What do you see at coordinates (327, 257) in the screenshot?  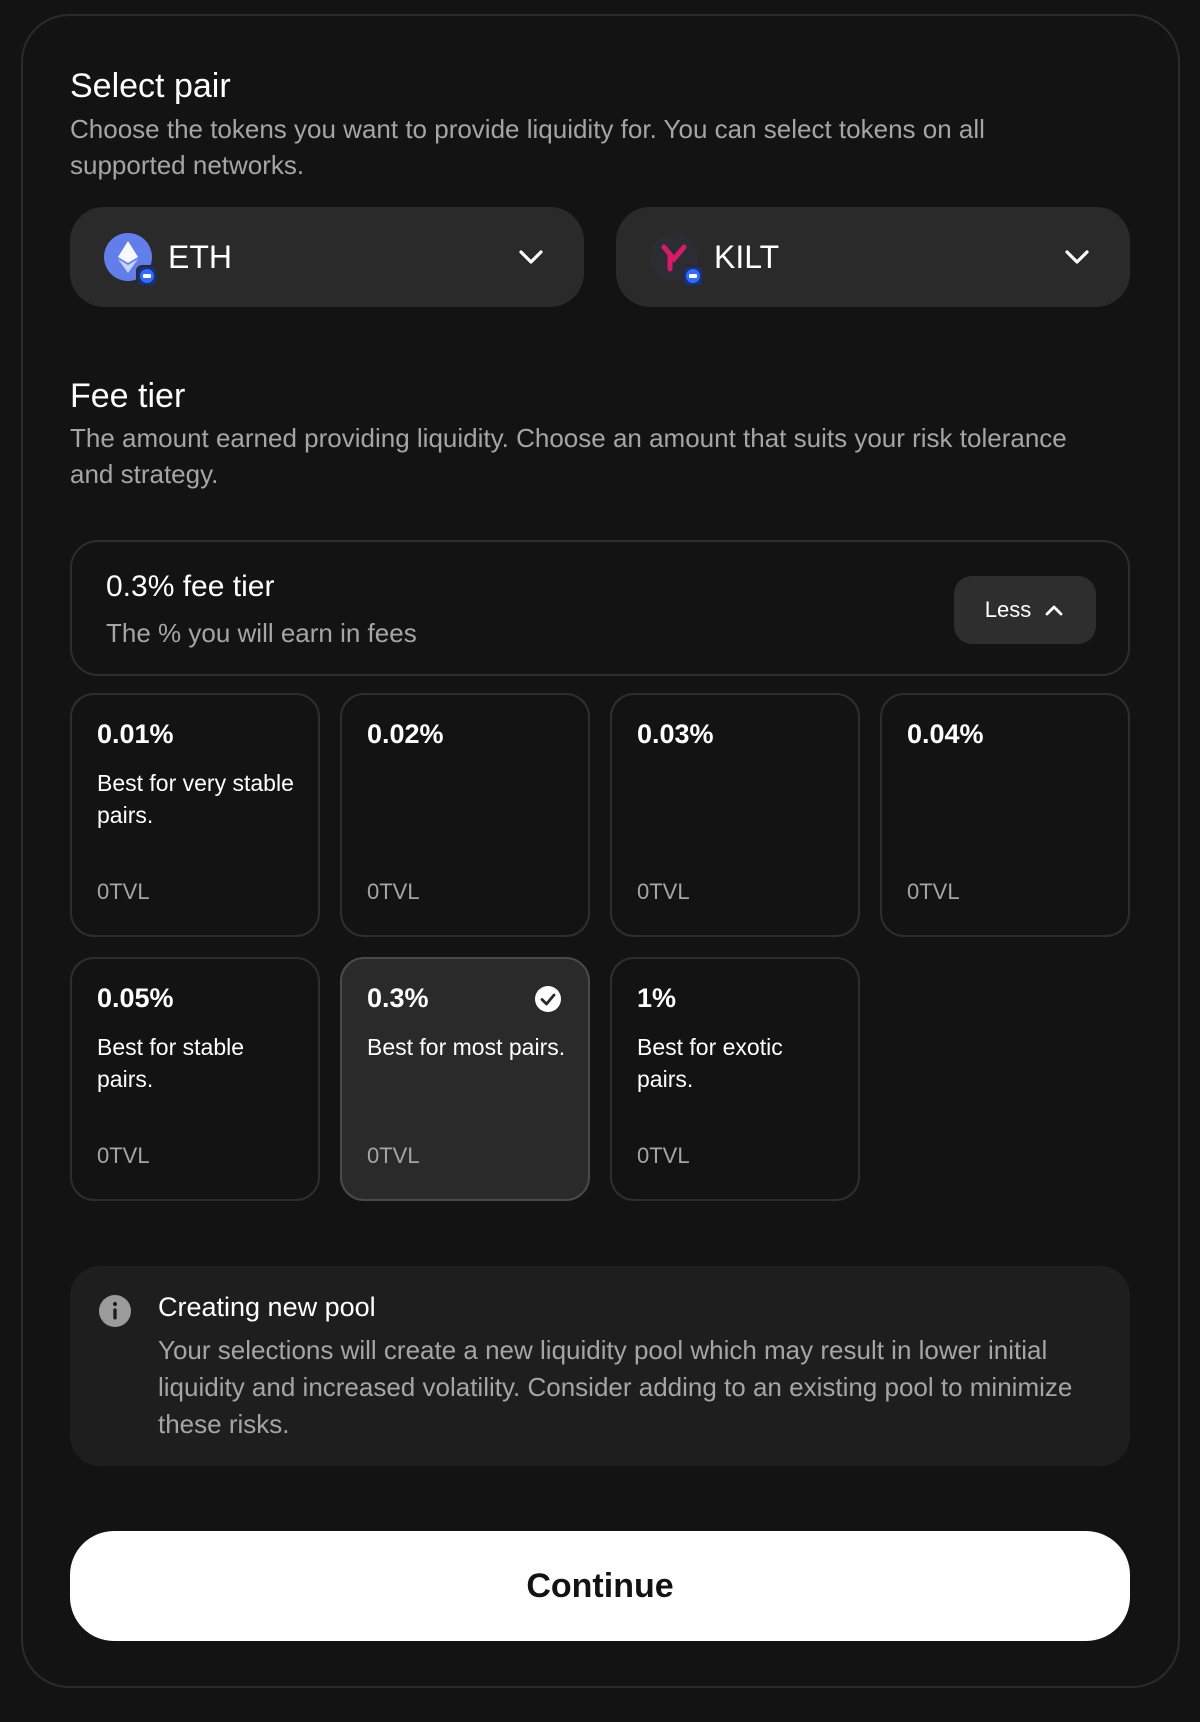 I see `token-a-select: ETH` at bounding box center [327, 257].